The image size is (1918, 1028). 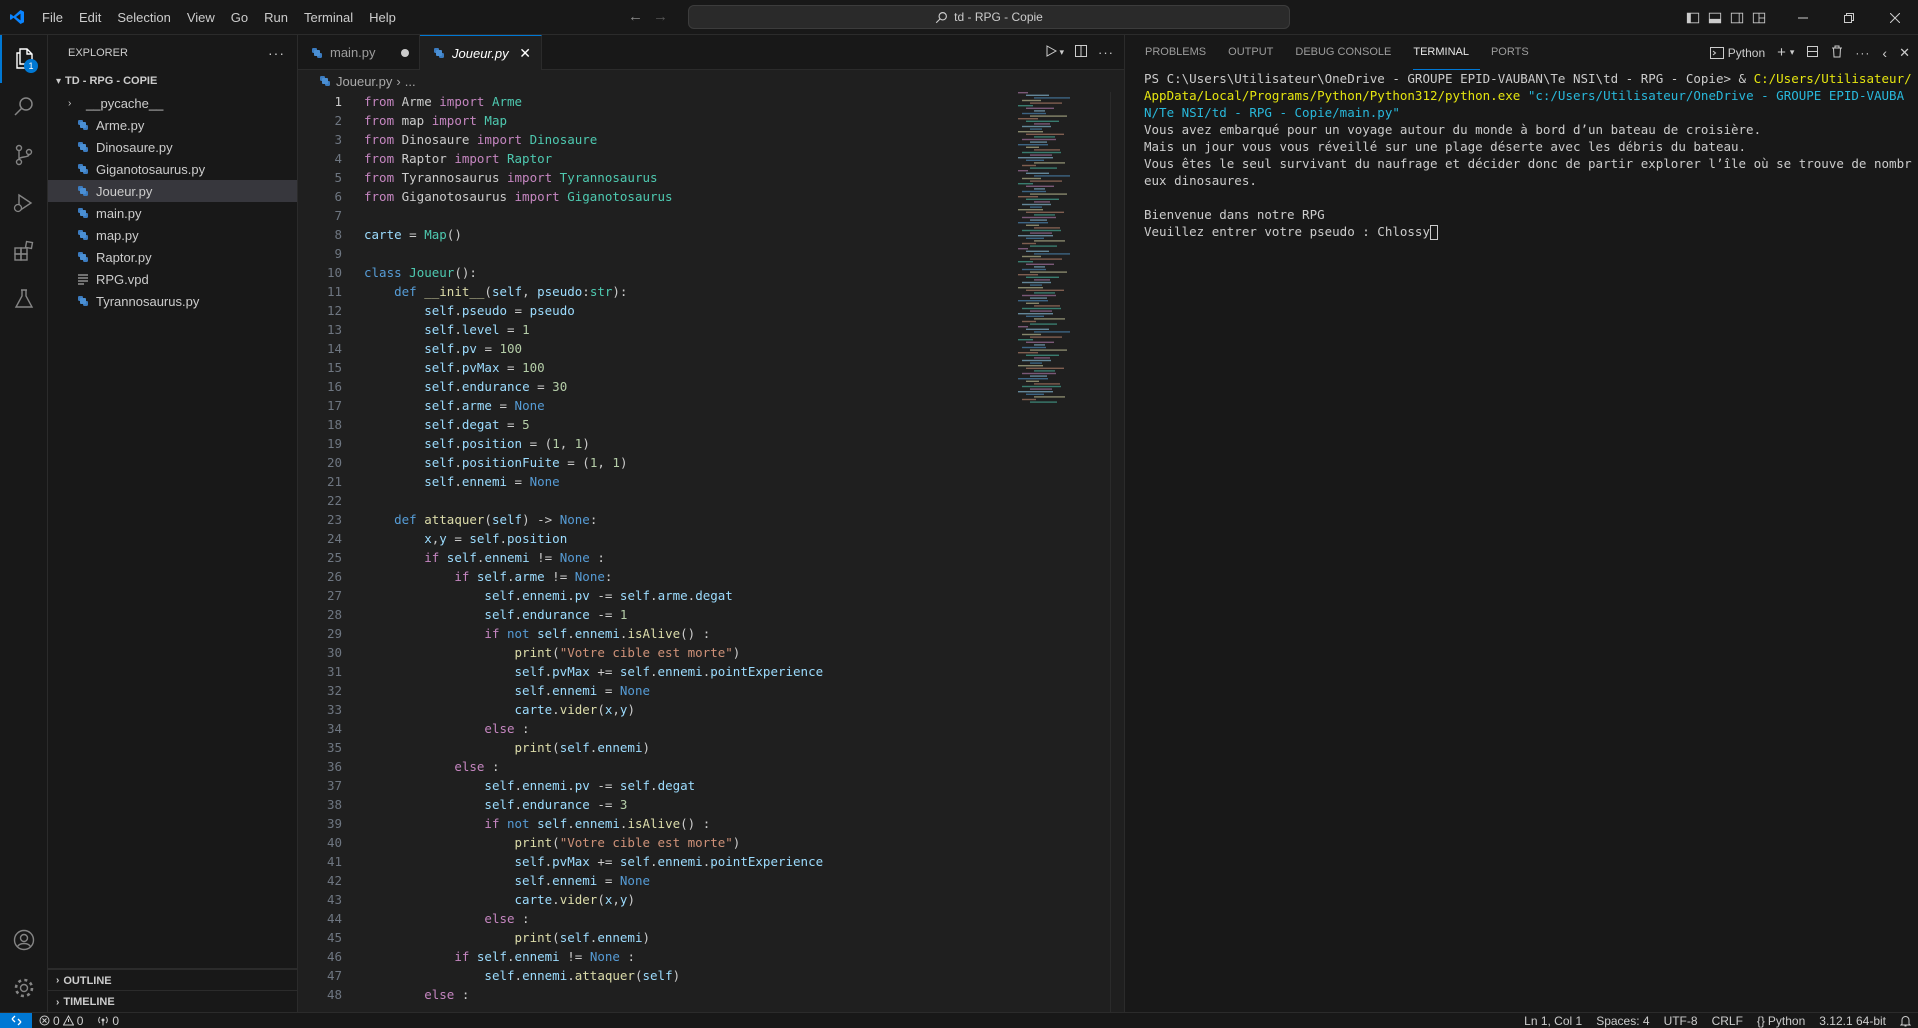 What do you see at coordinates (656, 557) in the screenshot?
I see `code-line: 25 if self.ennemi != None :` at bounding box center [656, 557].